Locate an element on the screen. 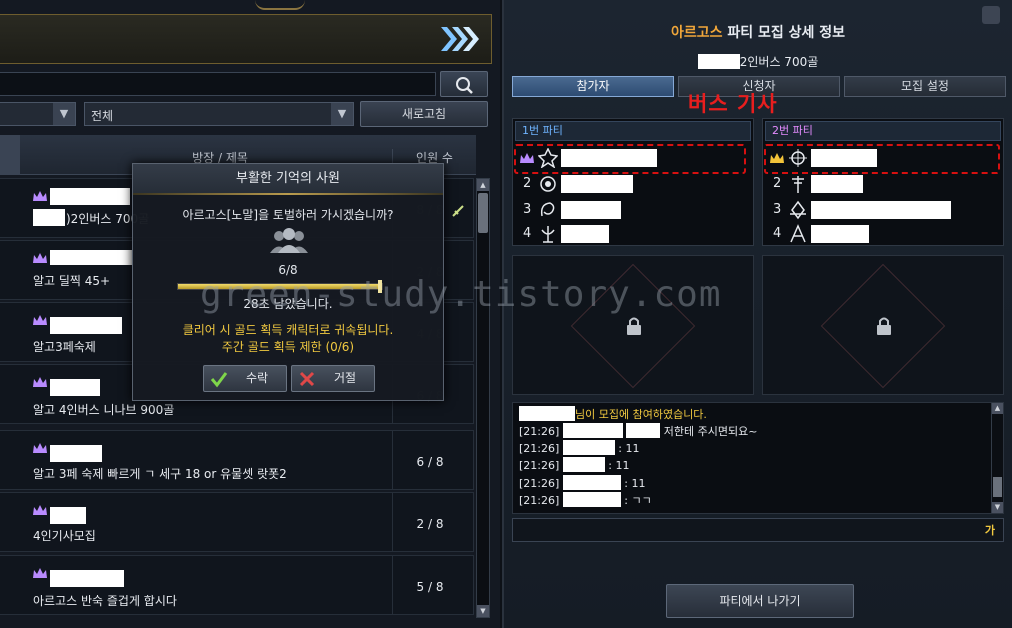  annotation-label: 버스 기사 is located at coordinates (733, 104).